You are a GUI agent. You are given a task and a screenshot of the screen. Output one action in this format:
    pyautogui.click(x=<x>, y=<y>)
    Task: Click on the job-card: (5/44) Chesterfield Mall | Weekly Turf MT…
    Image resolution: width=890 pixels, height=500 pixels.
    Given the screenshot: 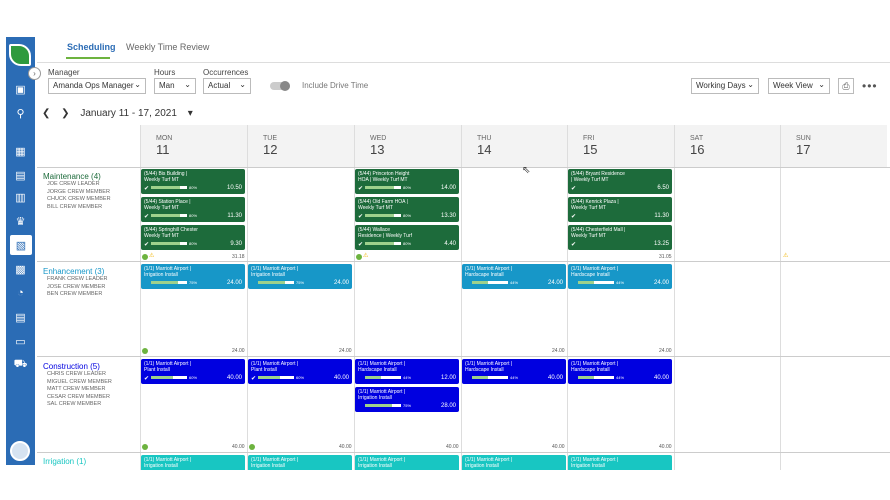 What is the action you would take?
    pyautogui.click(x=620, y=237)
    